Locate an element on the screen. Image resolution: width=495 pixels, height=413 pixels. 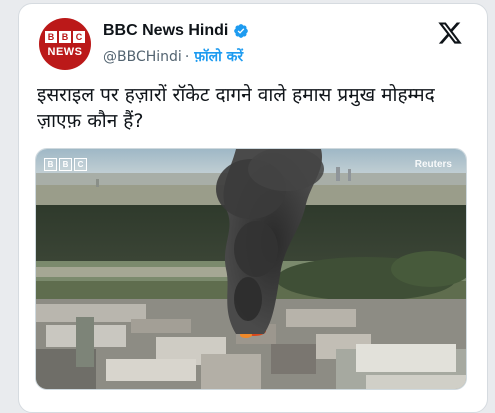
avatar-logo-letter: C is located at coordinates (79, 36).